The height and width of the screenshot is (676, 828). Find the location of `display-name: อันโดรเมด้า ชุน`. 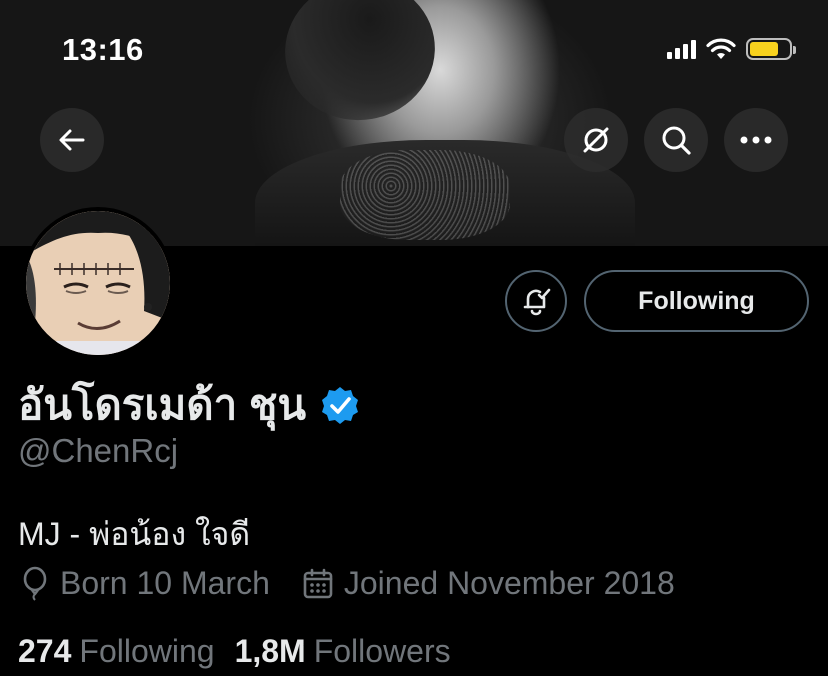

display-name: อันโดรเมด้า ชุน is located at coordinates (162, 404).